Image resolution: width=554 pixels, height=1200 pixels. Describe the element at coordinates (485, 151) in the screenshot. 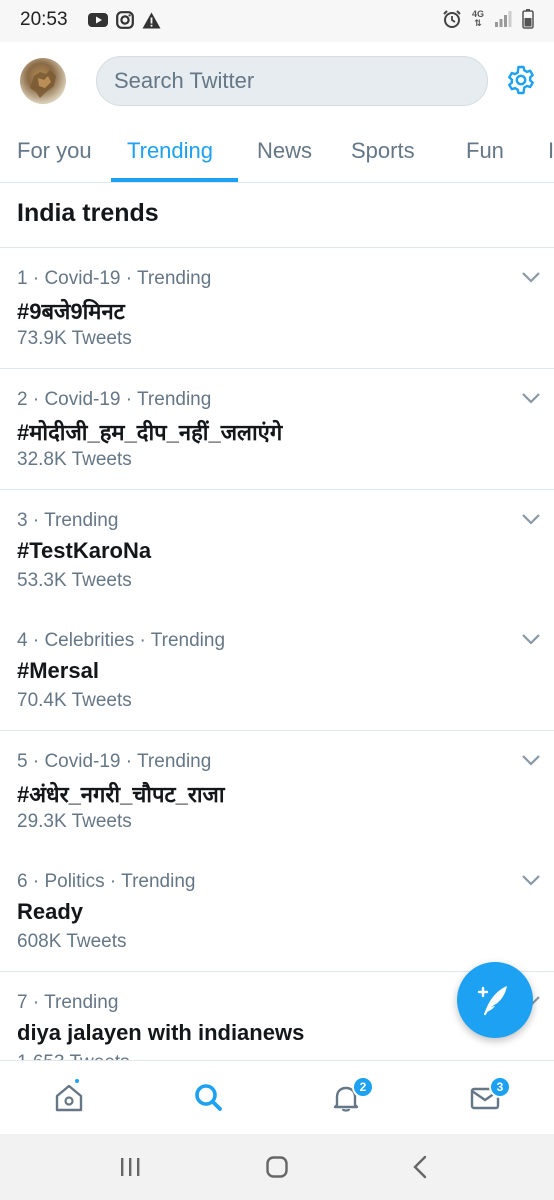

I see `tab-fun: Fun` at that location.